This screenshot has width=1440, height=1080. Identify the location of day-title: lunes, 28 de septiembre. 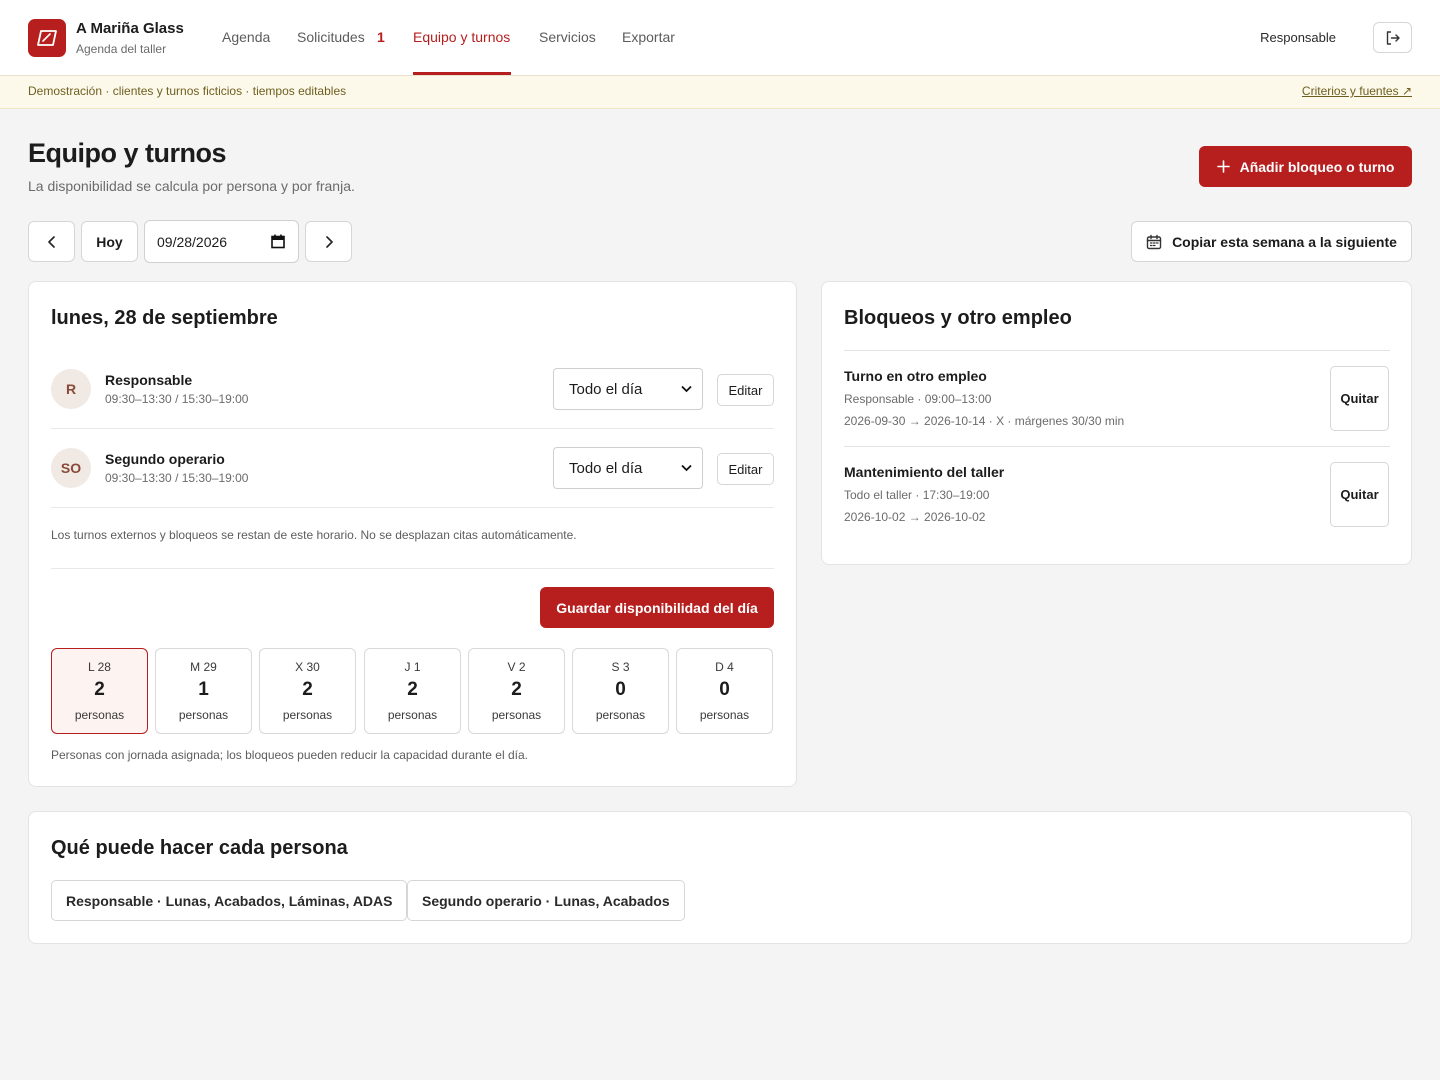
(164, 318).